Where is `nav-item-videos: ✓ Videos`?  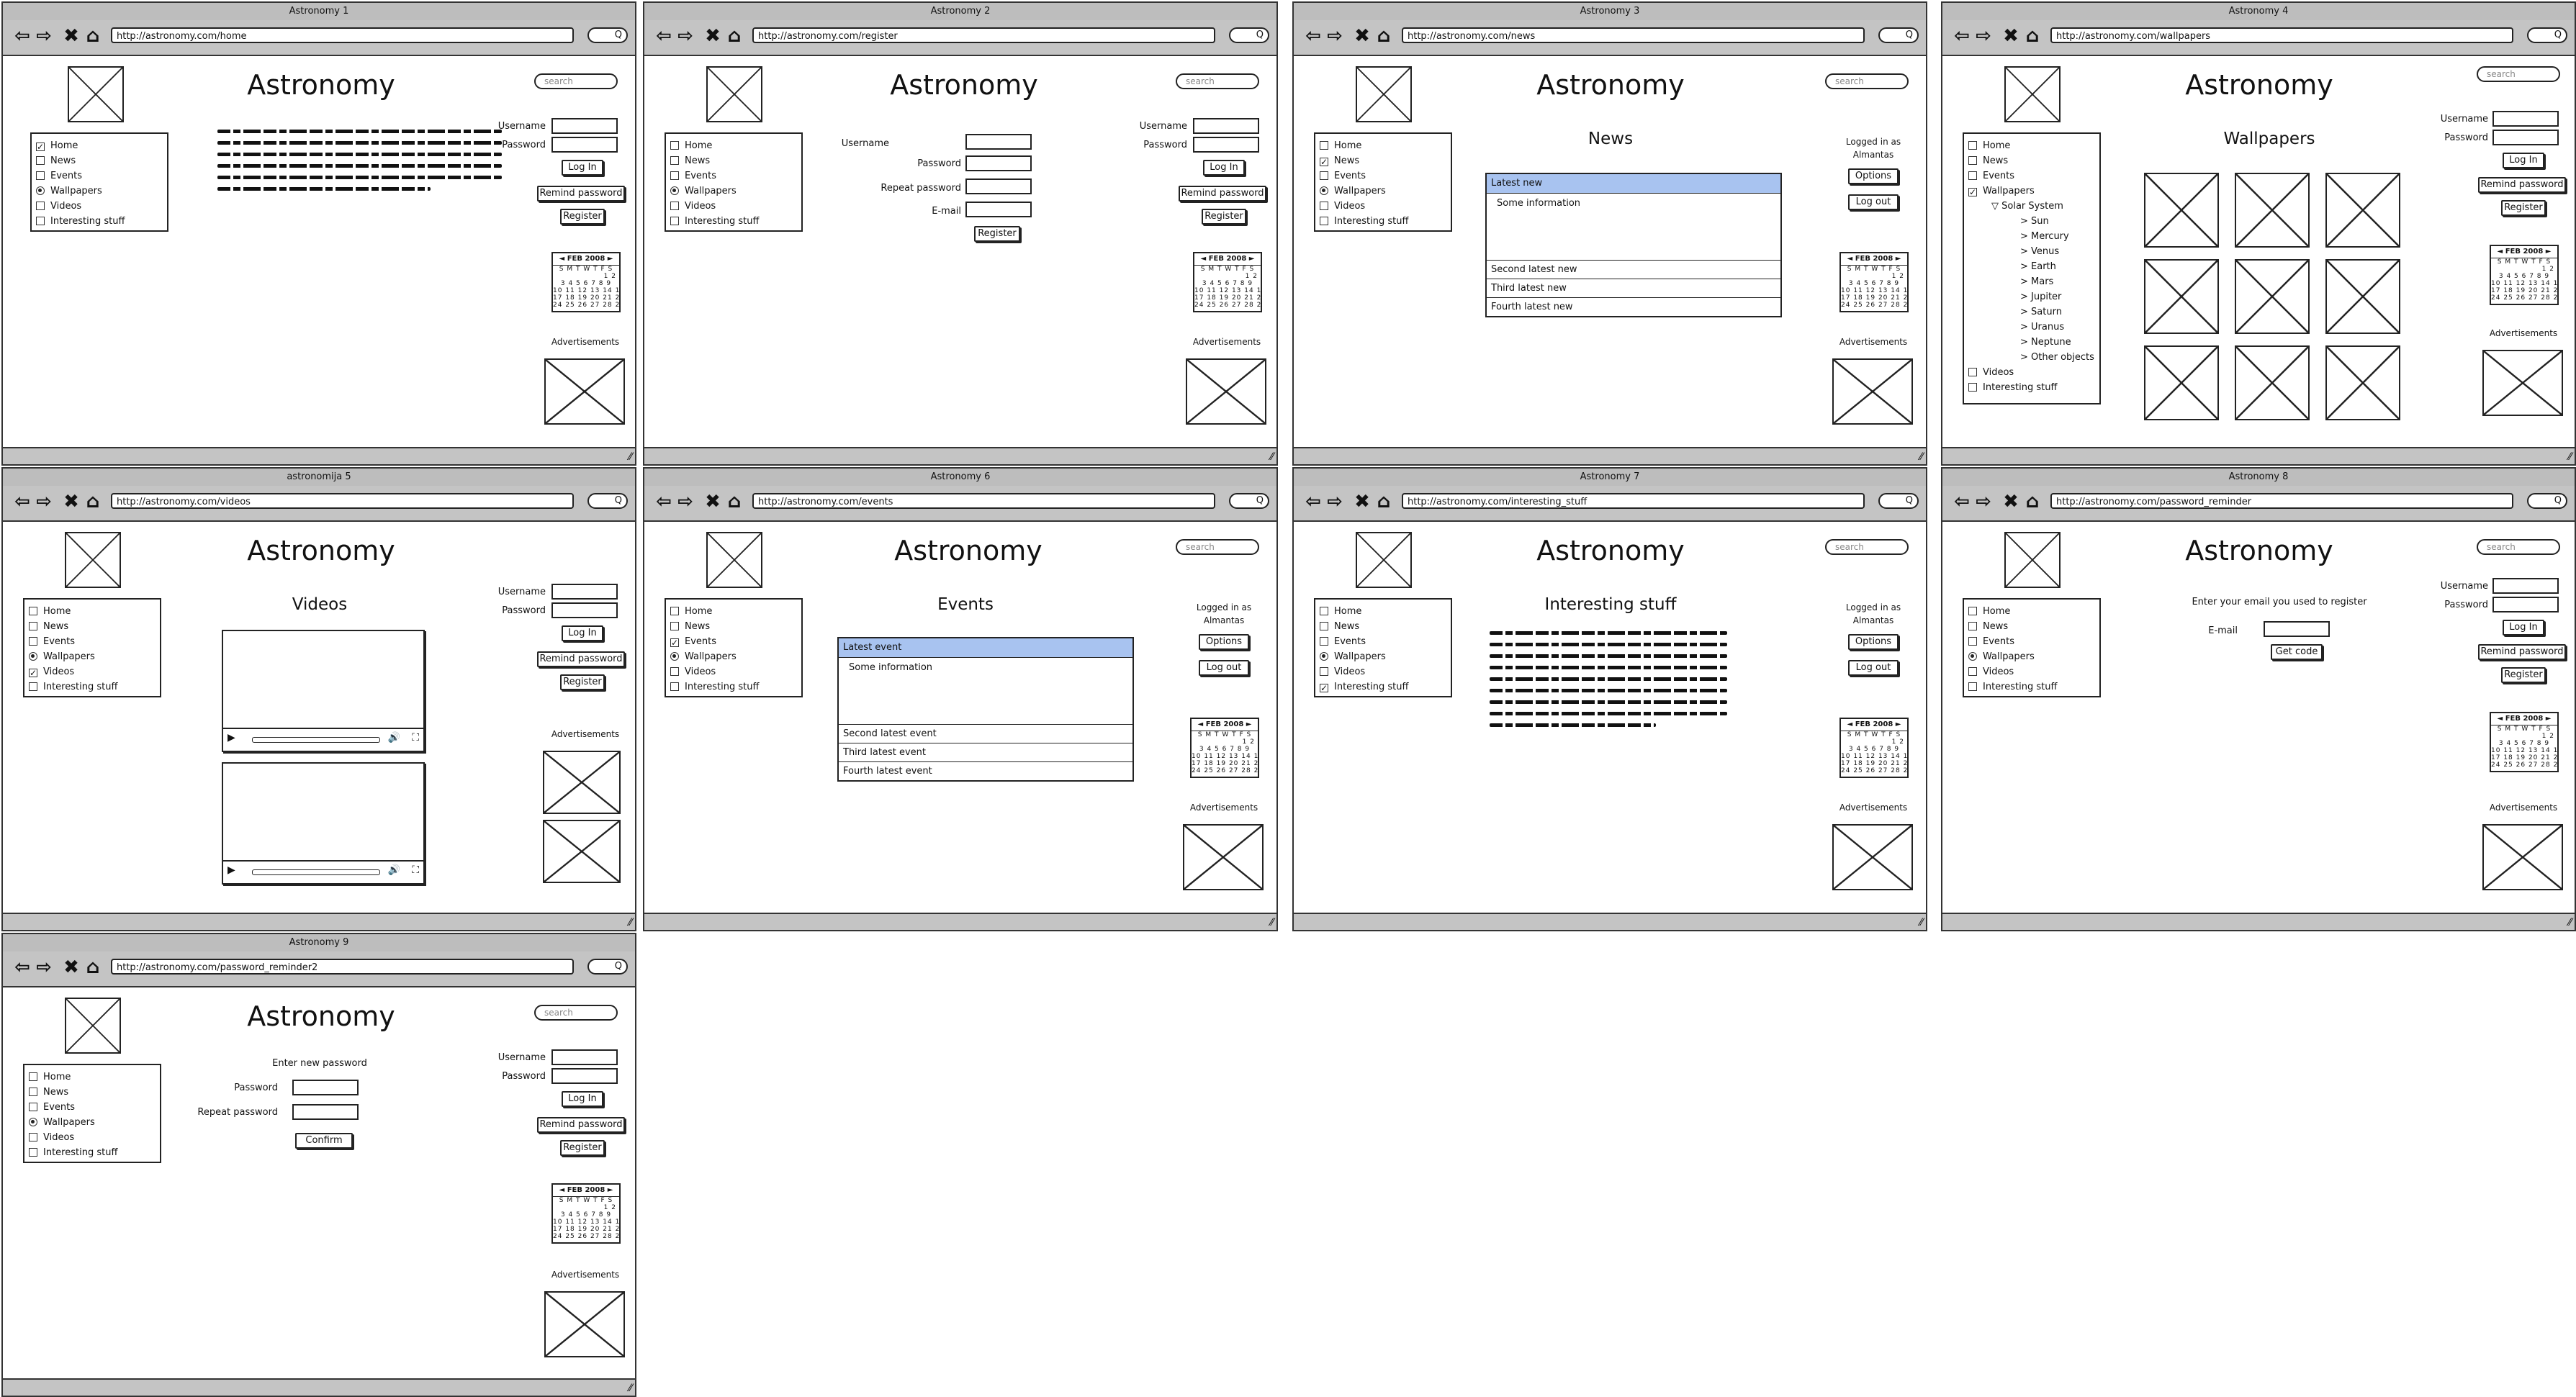 nav-item-videos: ✓ Videos is located at coordinates (92, 671).